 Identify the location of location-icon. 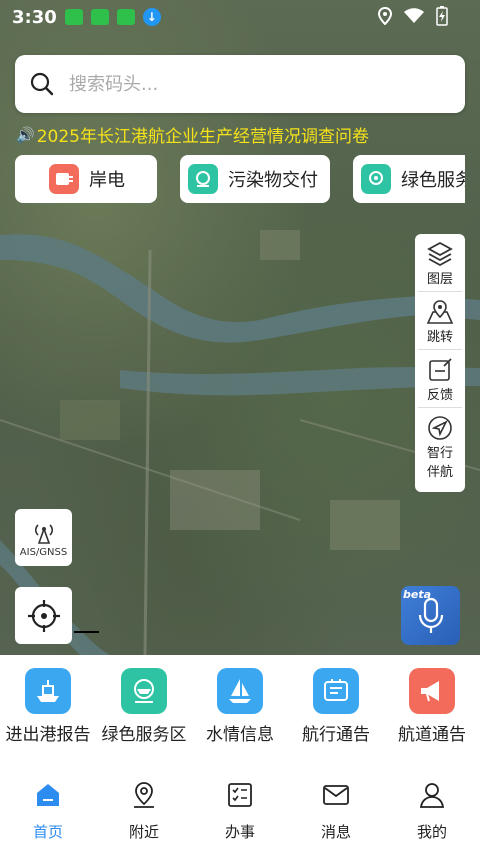
(144, 795).